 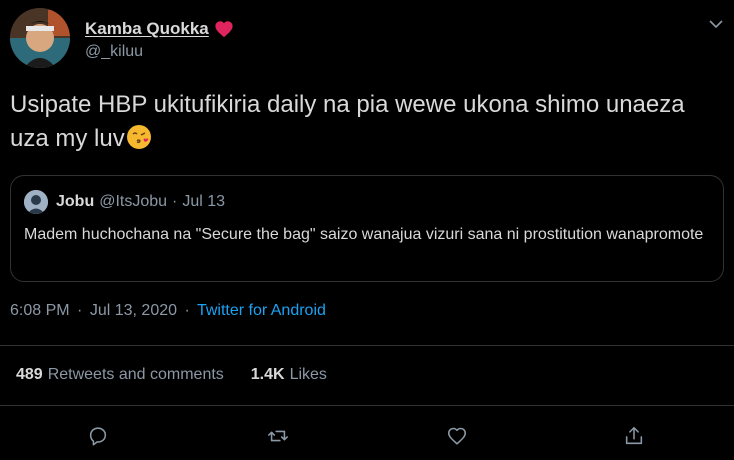 What do you see at coordinates (367, 438) in the screenshot?
I see `tweet-action-bar` at bounding box center [367, 438].